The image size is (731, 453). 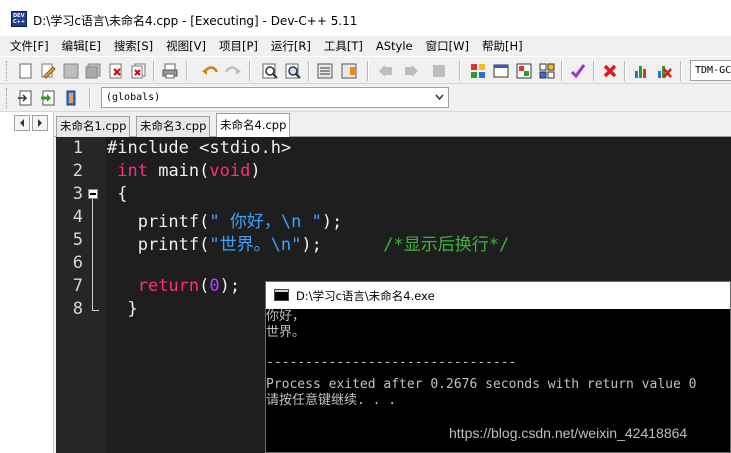 I want to click on tab-file-4: 未命名4.cpp, so click(x=253, y=125).